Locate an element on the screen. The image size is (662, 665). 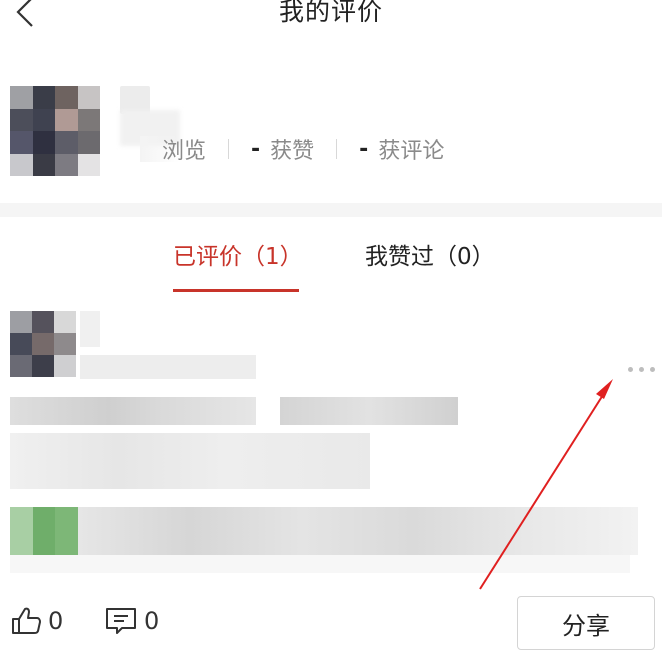
blurred-product-title is located at coordinates (358, 531).